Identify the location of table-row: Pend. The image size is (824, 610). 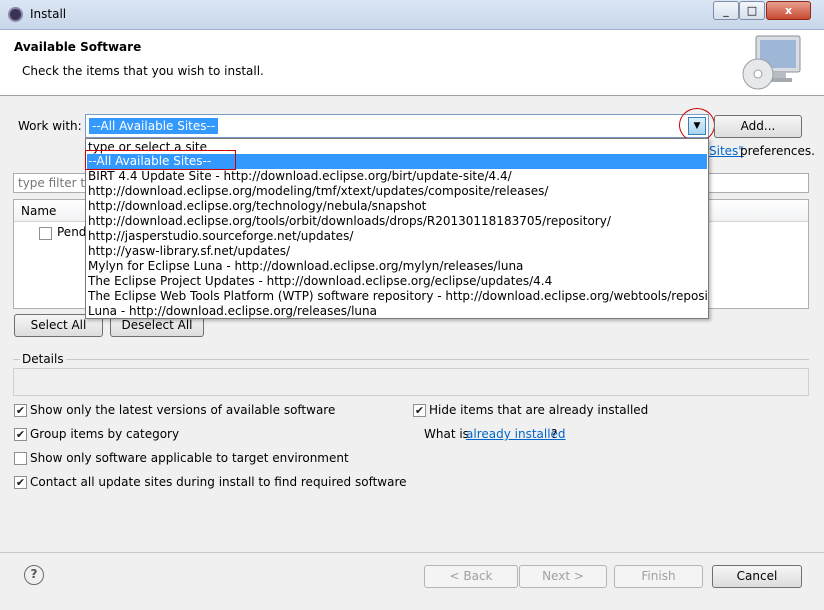
(71, 232).